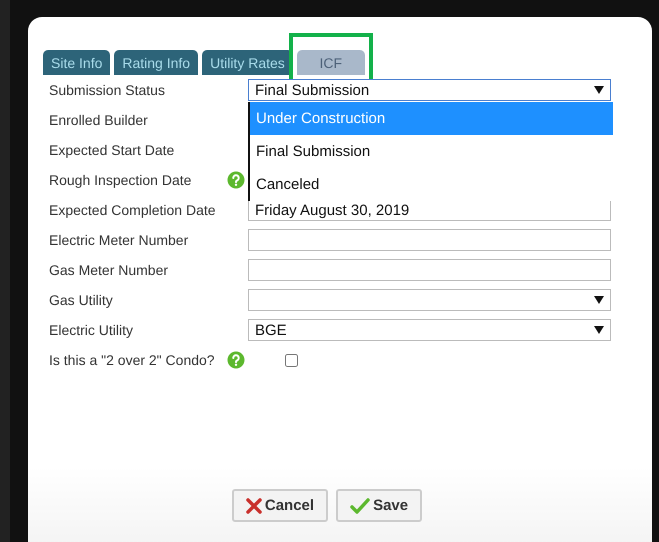 Image resolution: width=659 pixels, height=542 pixels. Describe the element at coordinates (111, 150) in the screenshot. I see `field-label: Expected Start Date` at that location.